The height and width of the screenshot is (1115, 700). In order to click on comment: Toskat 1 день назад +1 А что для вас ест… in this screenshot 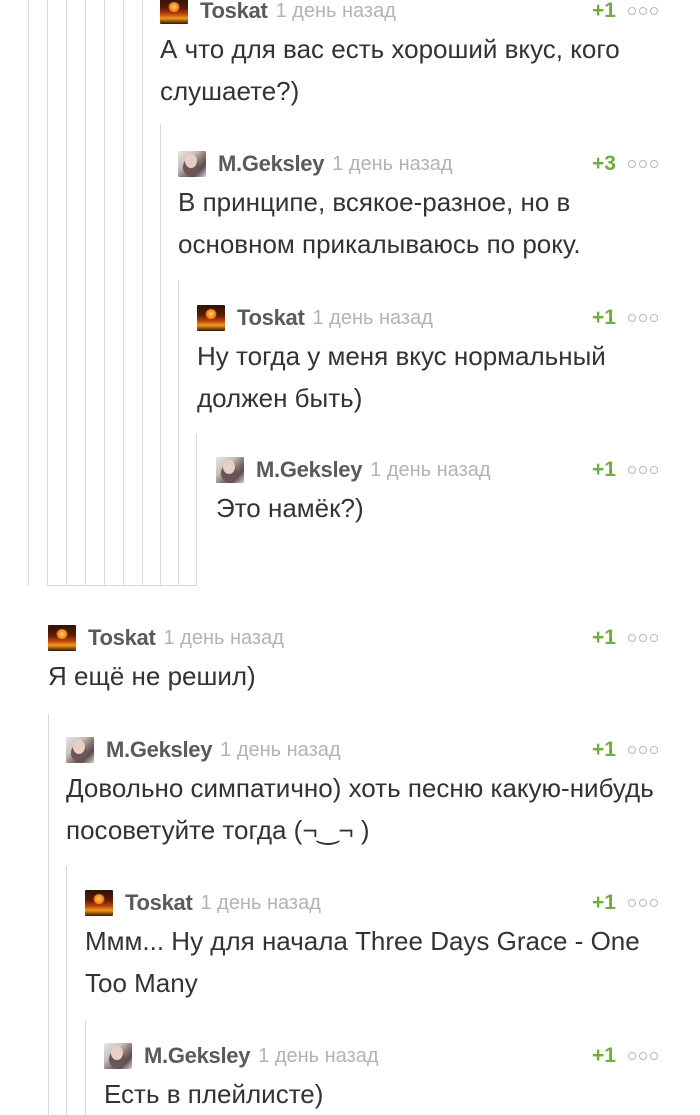, I will do `click(409, 56)`.